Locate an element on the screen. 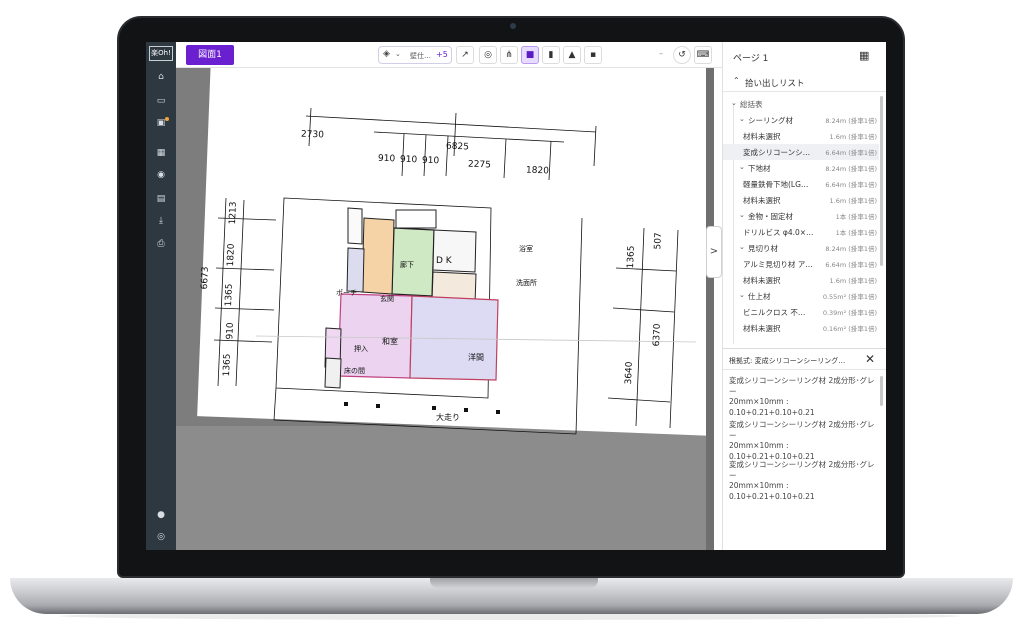  detail-line: 変成シリコーンシーリング材 2成分形･グレー is located at coordinates (802, 470).